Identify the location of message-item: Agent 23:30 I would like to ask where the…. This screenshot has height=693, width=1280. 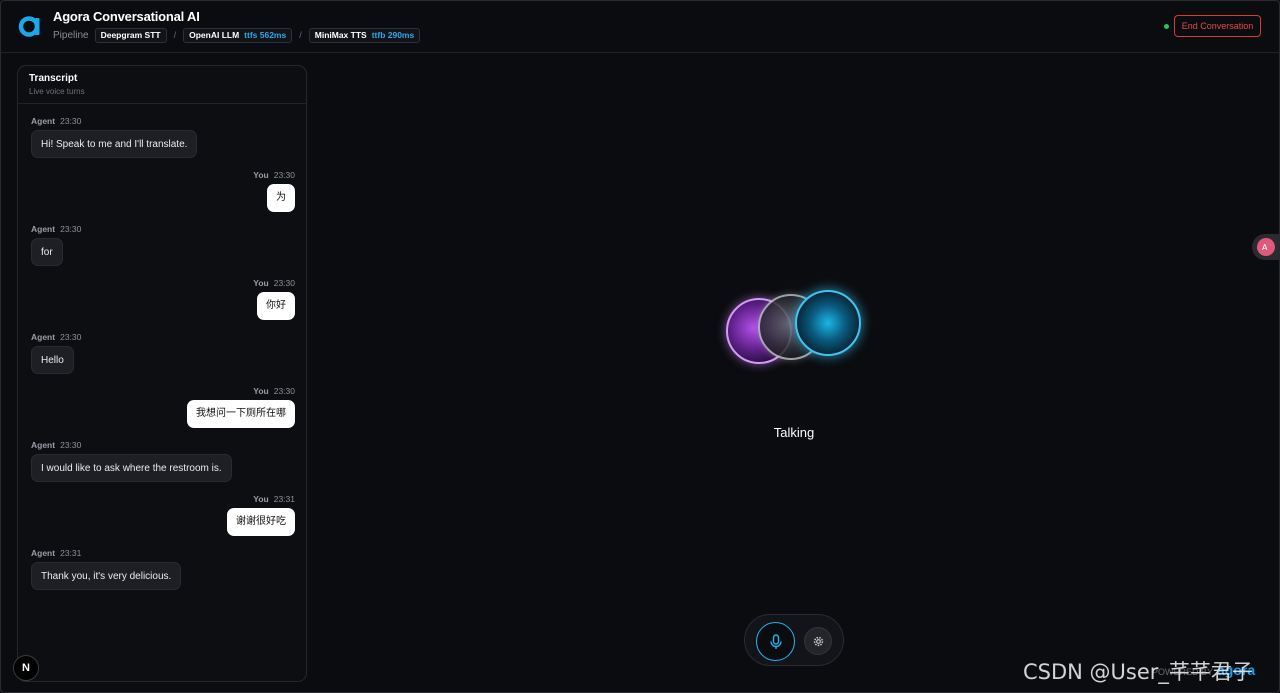
(131, 461).